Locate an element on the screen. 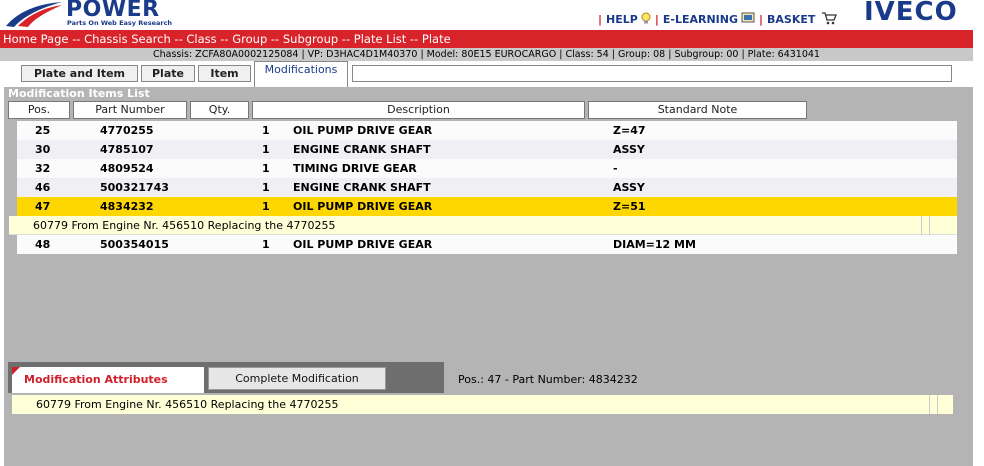 This screenshot has width=984, height=466. tab-corner-marker is located at coordinates (16, 371).